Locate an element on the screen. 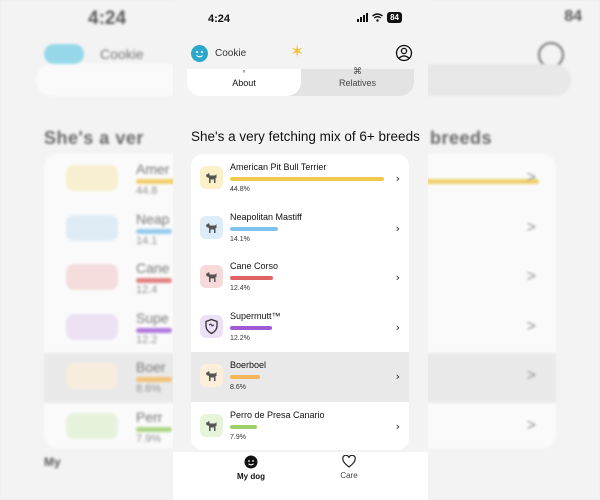 The width and height of the screenshot is (600, 500). tab-care-label: Care is located at coordinates (349, 475).